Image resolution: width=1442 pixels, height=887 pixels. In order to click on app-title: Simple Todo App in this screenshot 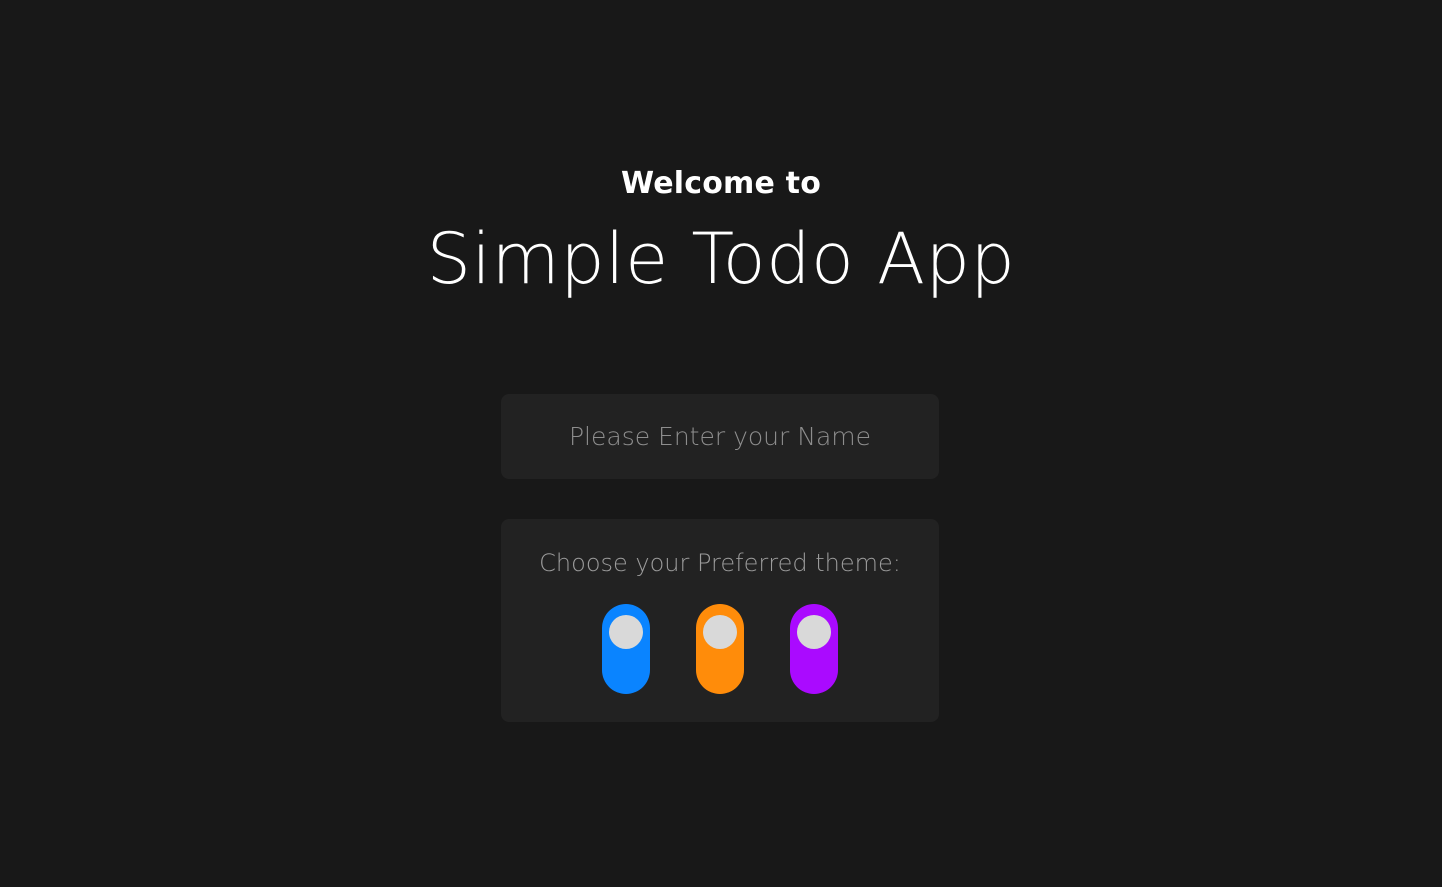, I will do `click(721, 259)`.